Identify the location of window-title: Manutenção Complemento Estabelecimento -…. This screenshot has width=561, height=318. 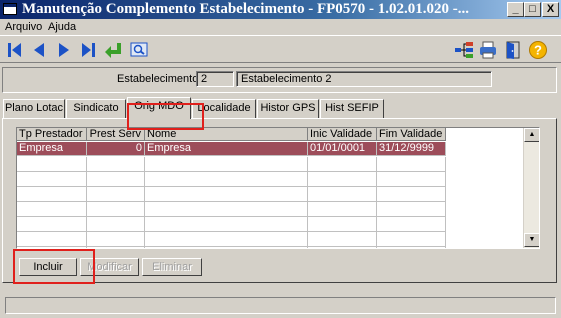
(246, 9).